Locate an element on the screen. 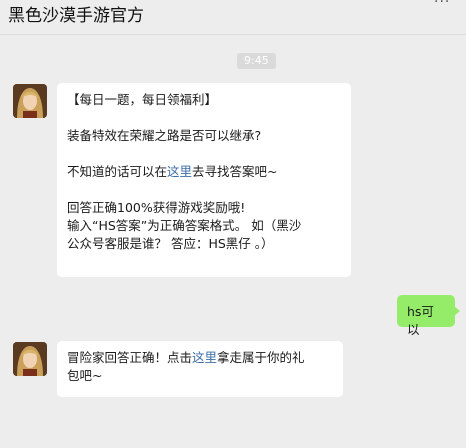 Image resolution: width=466 pixels, height=448 pixels. quiz-question: 装备特效在荣耀之路是否可以继承? is located at coordinates (164, 135).